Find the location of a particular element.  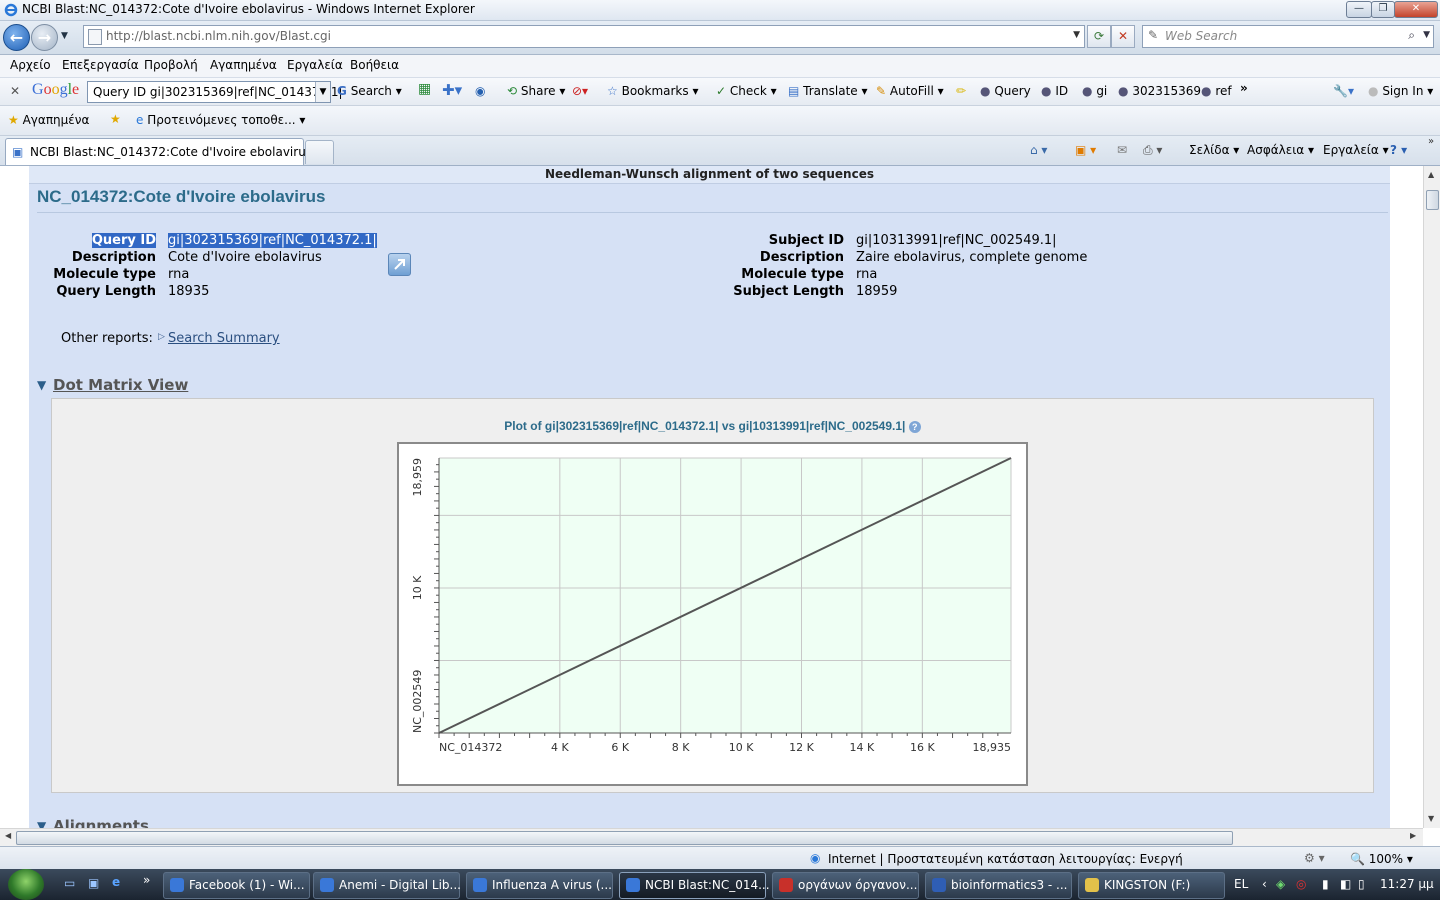

mail-icon: ✉ is located at coordinates (1122, 150).